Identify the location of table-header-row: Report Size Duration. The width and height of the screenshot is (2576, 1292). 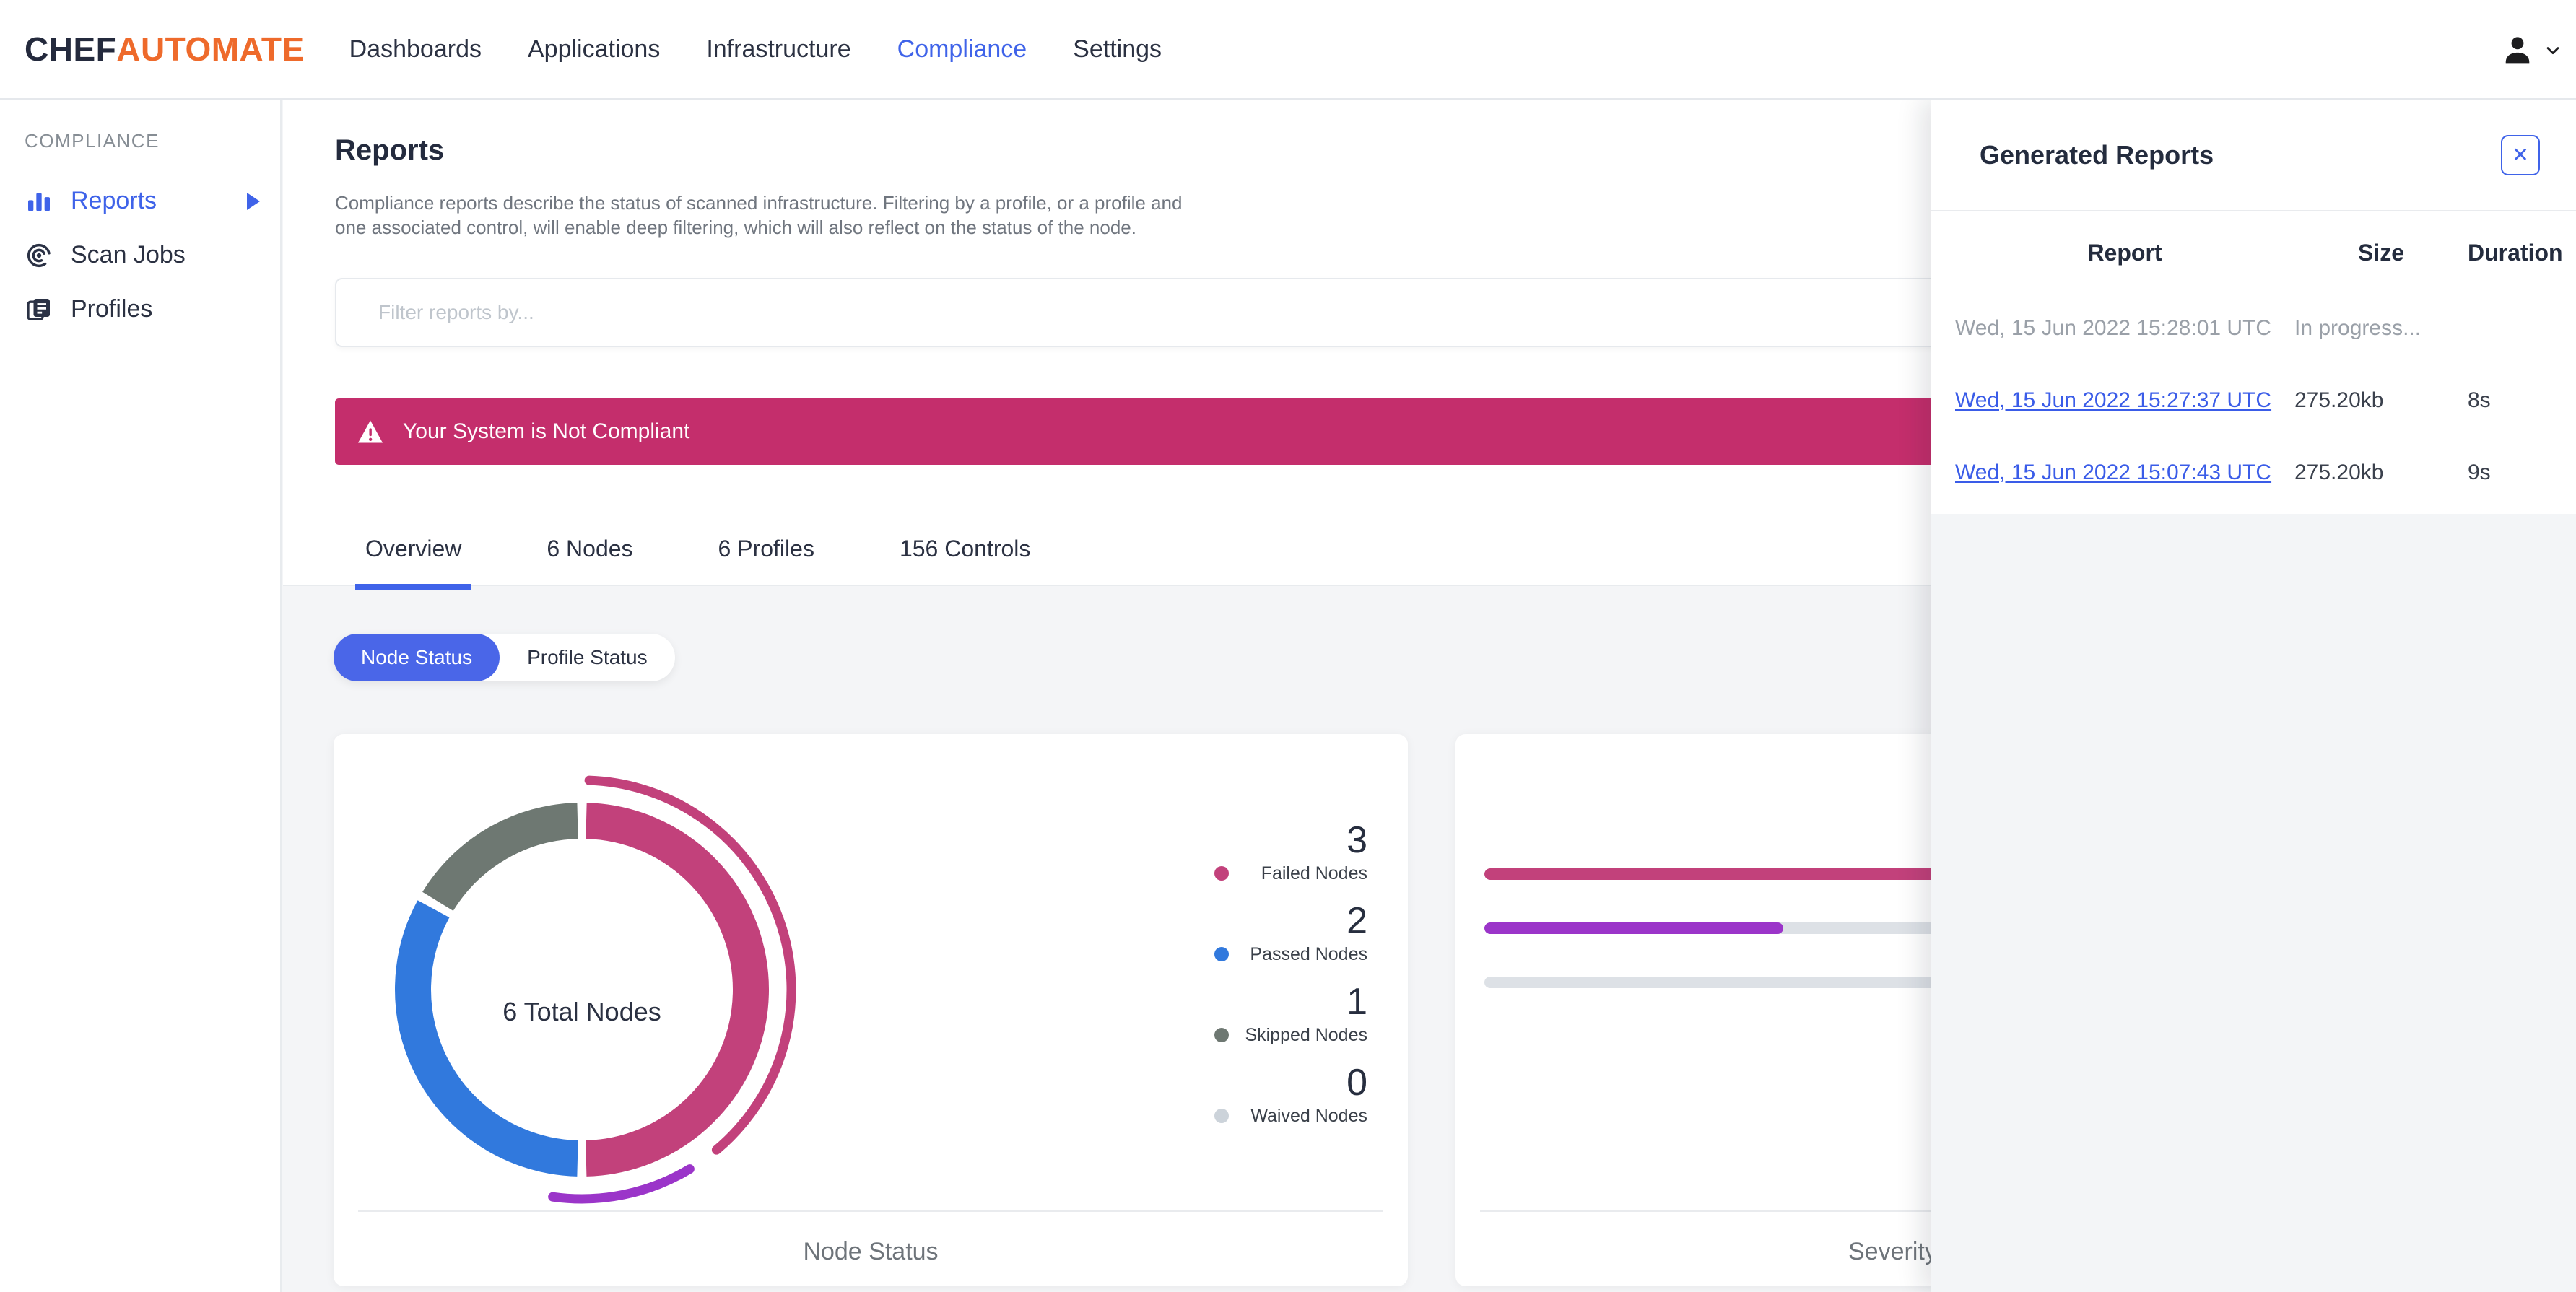
(2253, 253).